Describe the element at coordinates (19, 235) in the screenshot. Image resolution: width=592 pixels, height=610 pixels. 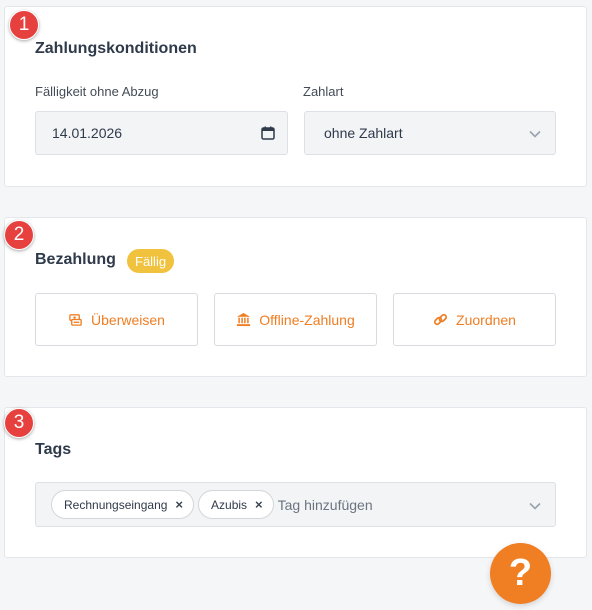
I see `step-badge-2: 2` at that location.